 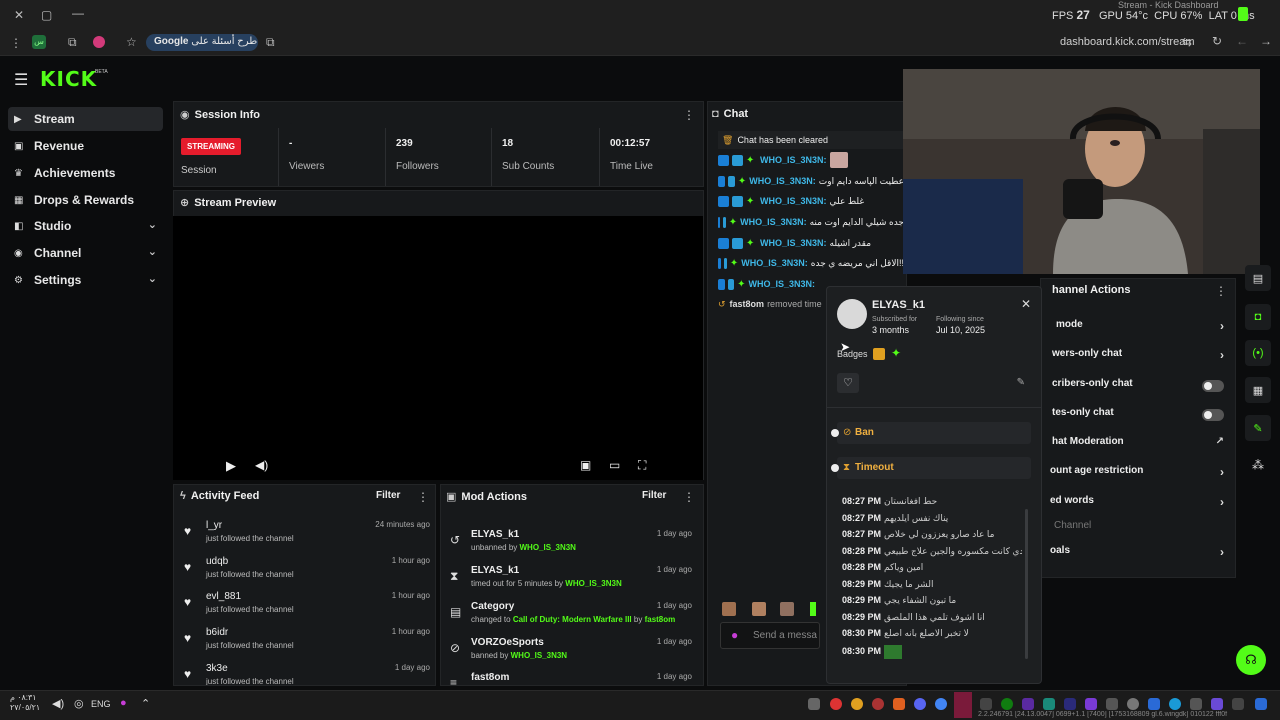 What do you see at coordinates (1258, 278) in the screenshot?
I see `rail-clipboard-button: ▤` at bounding box center [1258, 278].